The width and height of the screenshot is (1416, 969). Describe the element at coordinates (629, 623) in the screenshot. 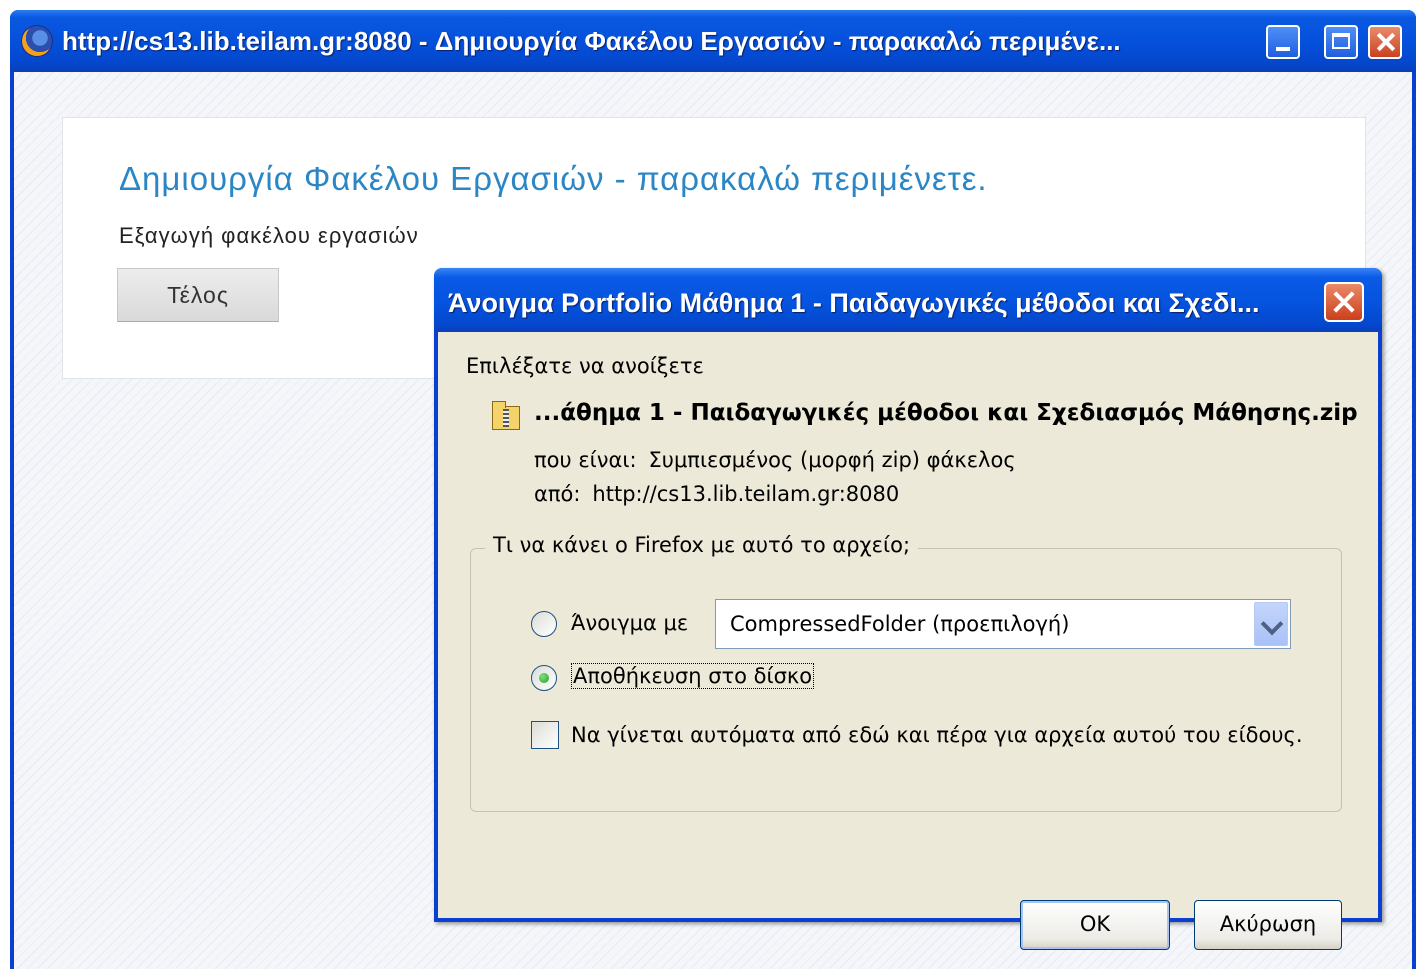

I see `open-with-label: Άνοιγμα με` at that location.